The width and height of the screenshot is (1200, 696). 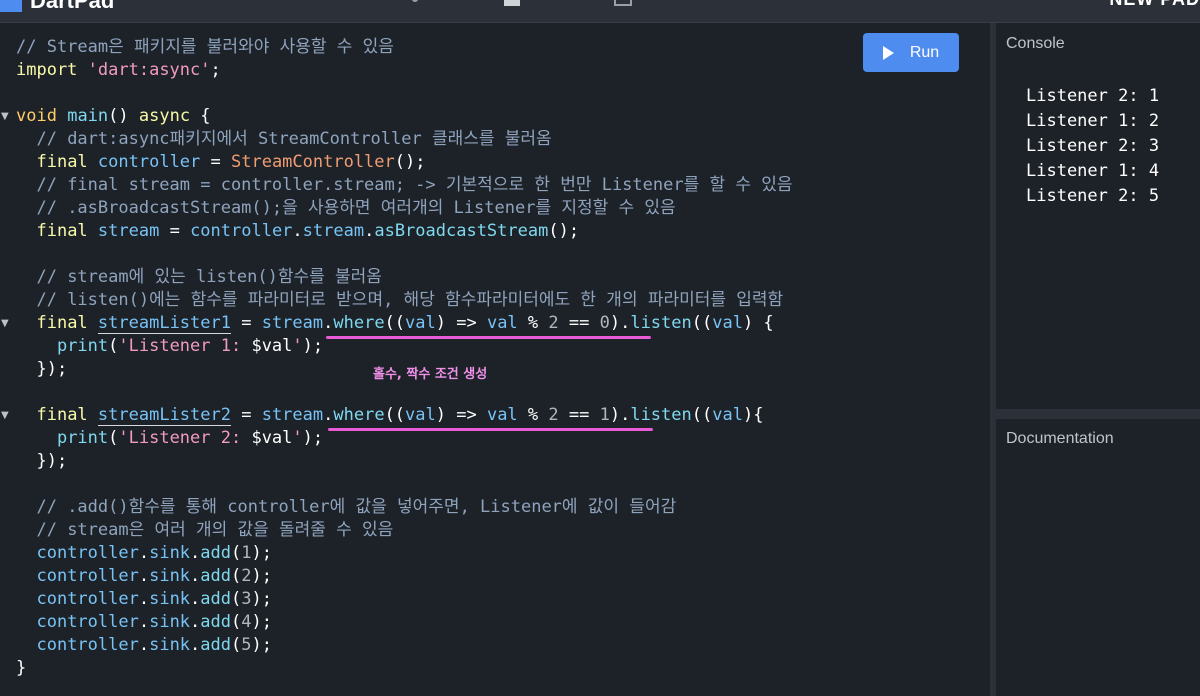 I want to click on code-line: // Stream은 패키지를 불러와야 사용할 수 있음, so click(x=396, y=47).